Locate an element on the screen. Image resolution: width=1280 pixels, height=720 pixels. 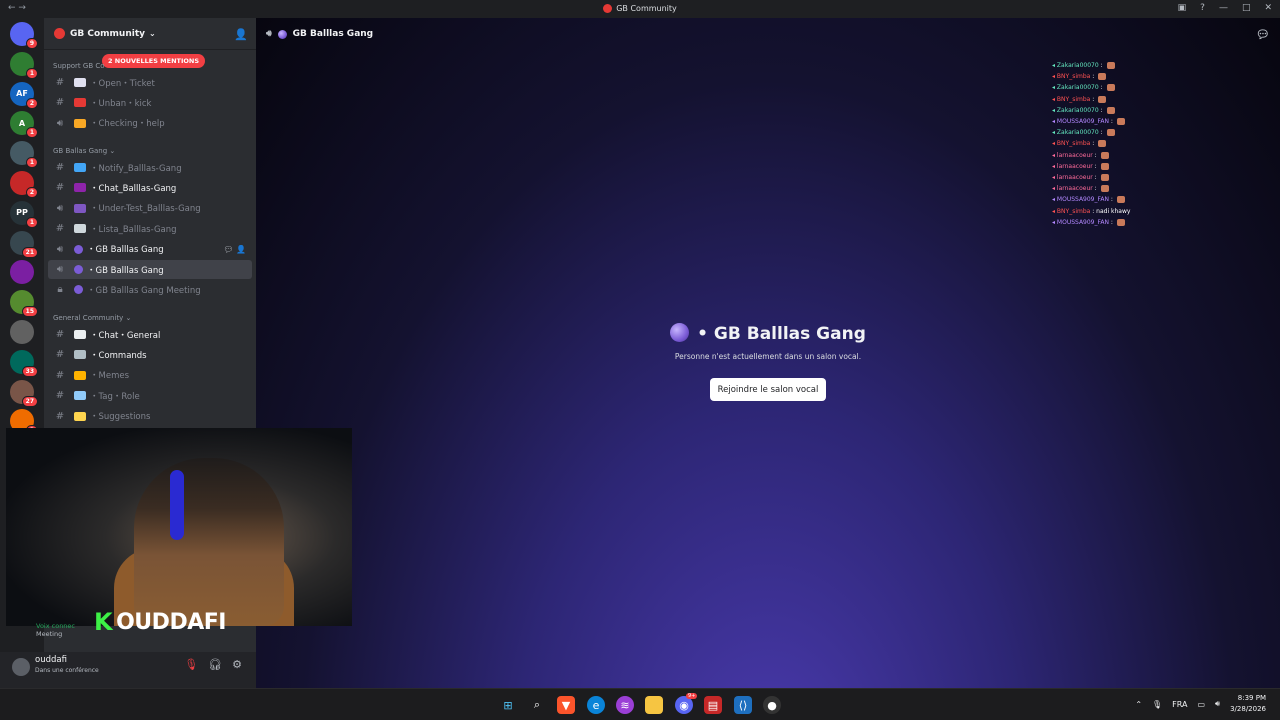
obs-icon: ● is located at coordinates (772, 705).